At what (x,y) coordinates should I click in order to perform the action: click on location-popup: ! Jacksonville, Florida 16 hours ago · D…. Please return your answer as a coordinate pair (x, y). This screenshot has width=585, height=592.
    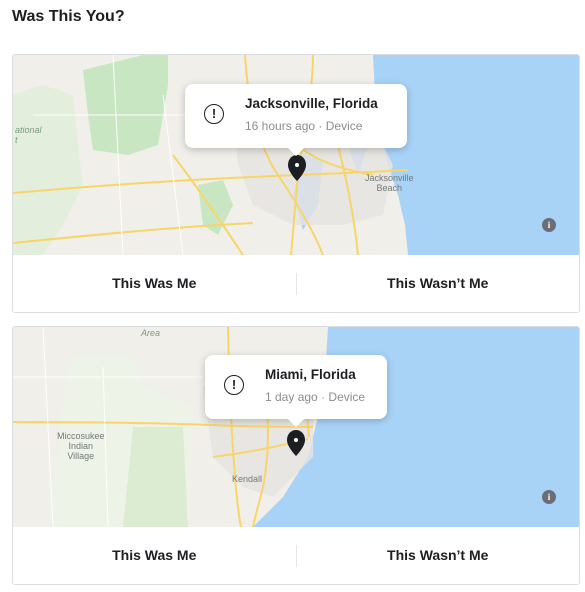
    Looking at the image, I should click on (296, 120).